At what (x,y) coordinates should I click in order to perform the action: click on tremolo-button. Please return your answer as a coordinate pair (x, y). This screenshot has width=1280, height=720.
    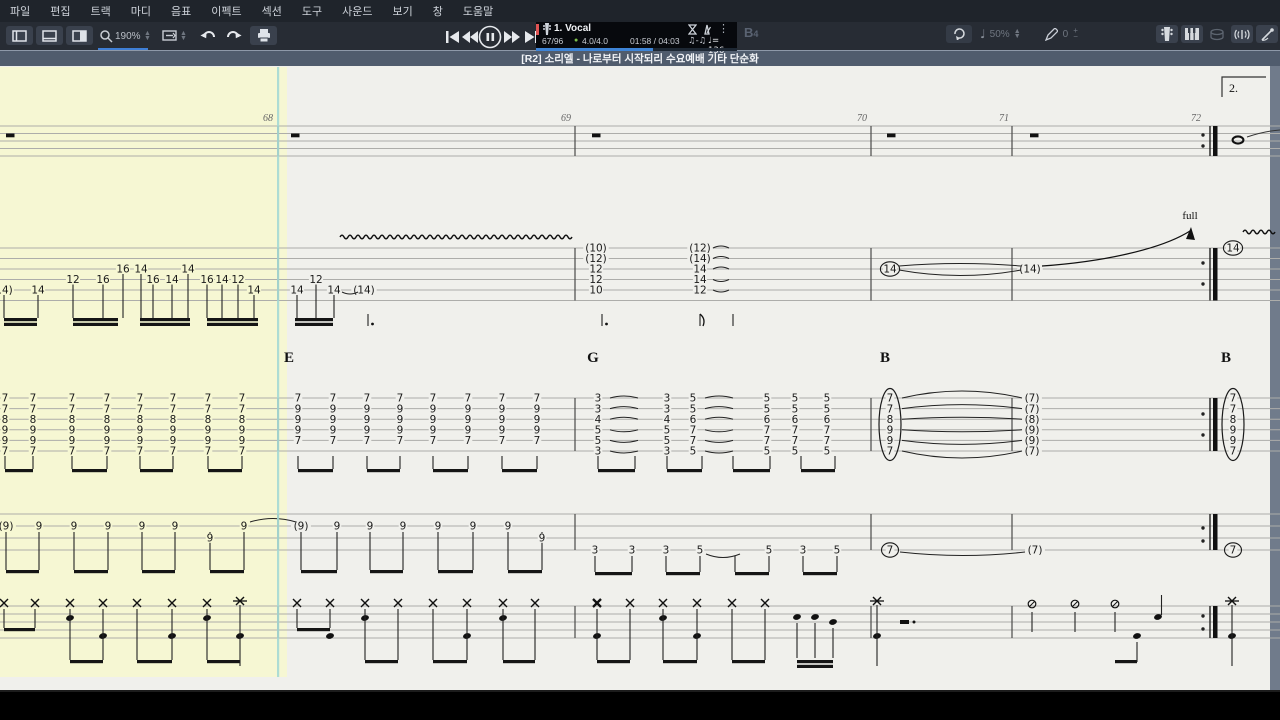
    Looking at the image, I should click on (1267, 34).